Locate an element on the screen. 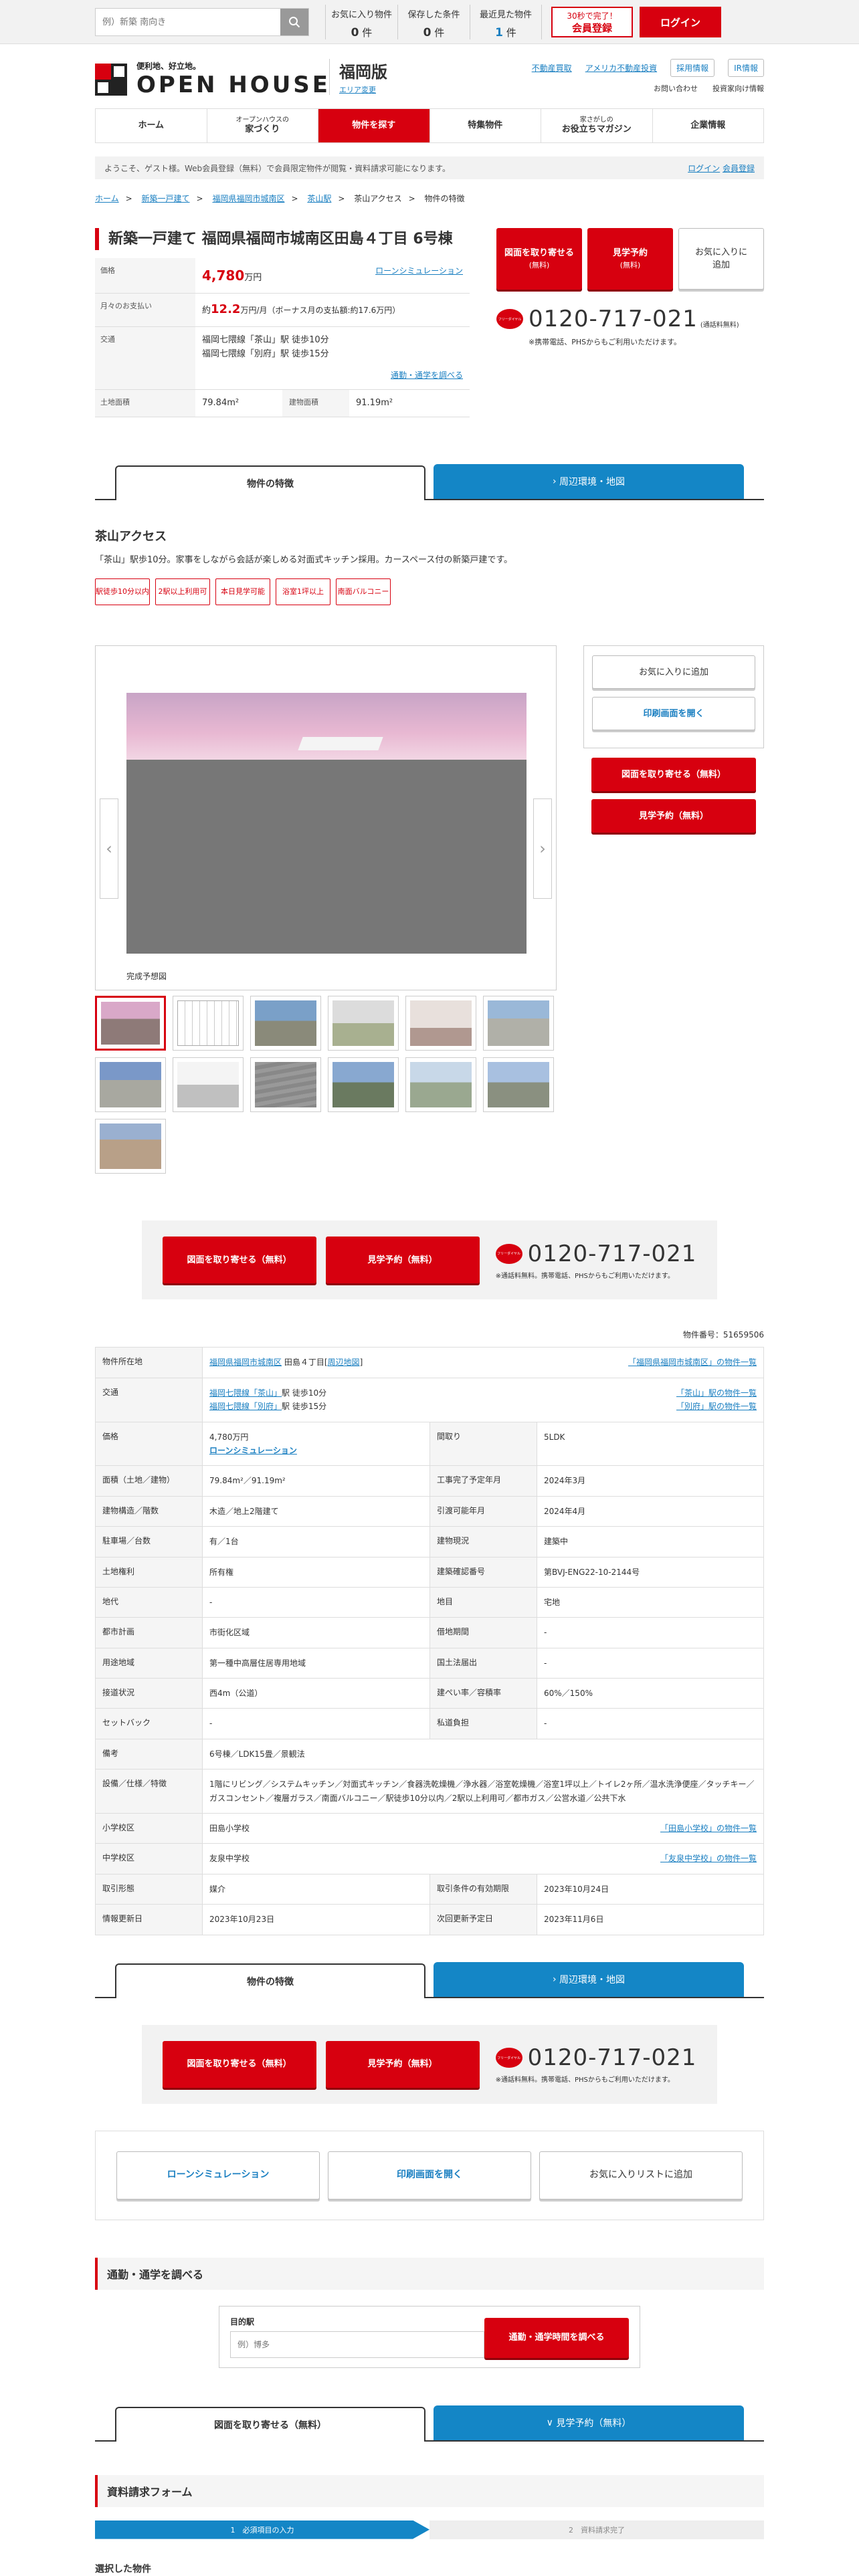  station-link: 「茶山」 is located at coordinates (266, 1393).